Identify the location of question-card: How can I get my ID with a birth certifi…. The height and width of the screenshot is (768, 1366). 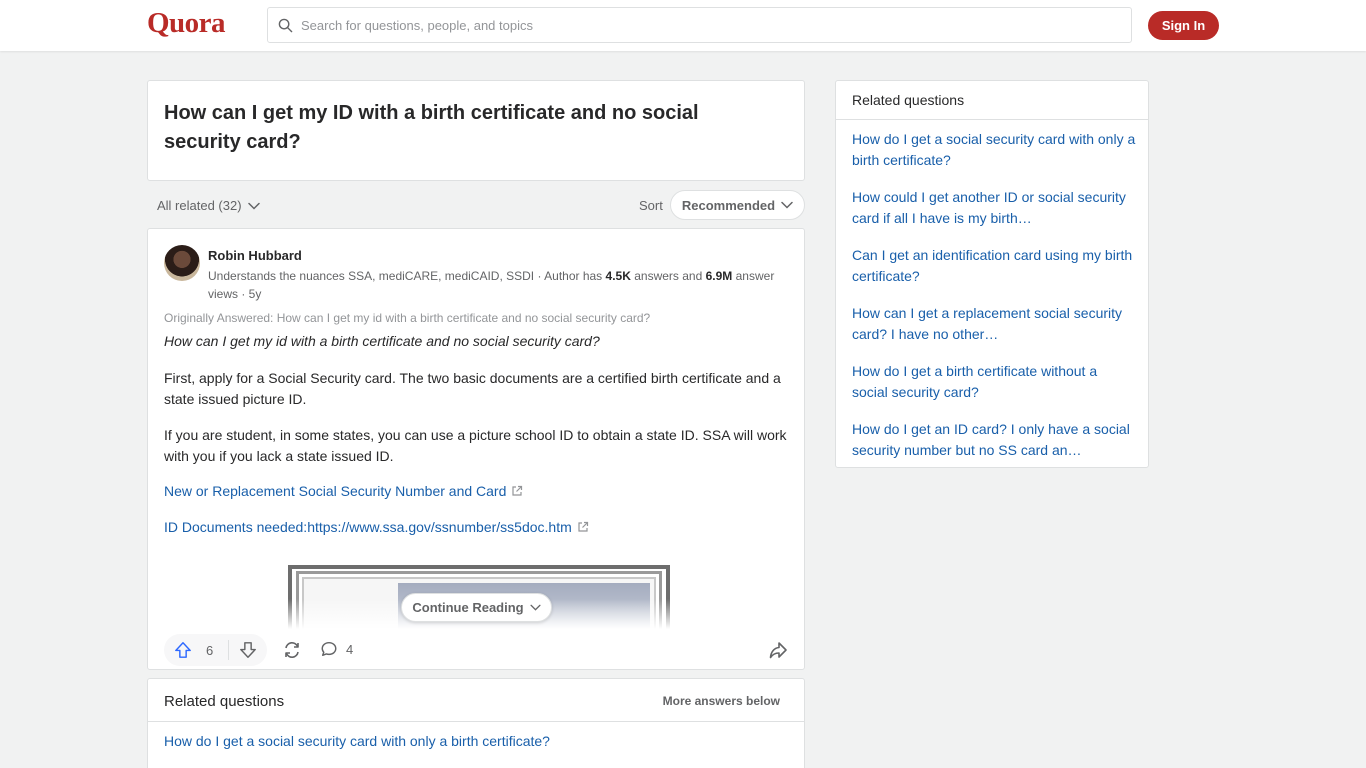
(476, 130).